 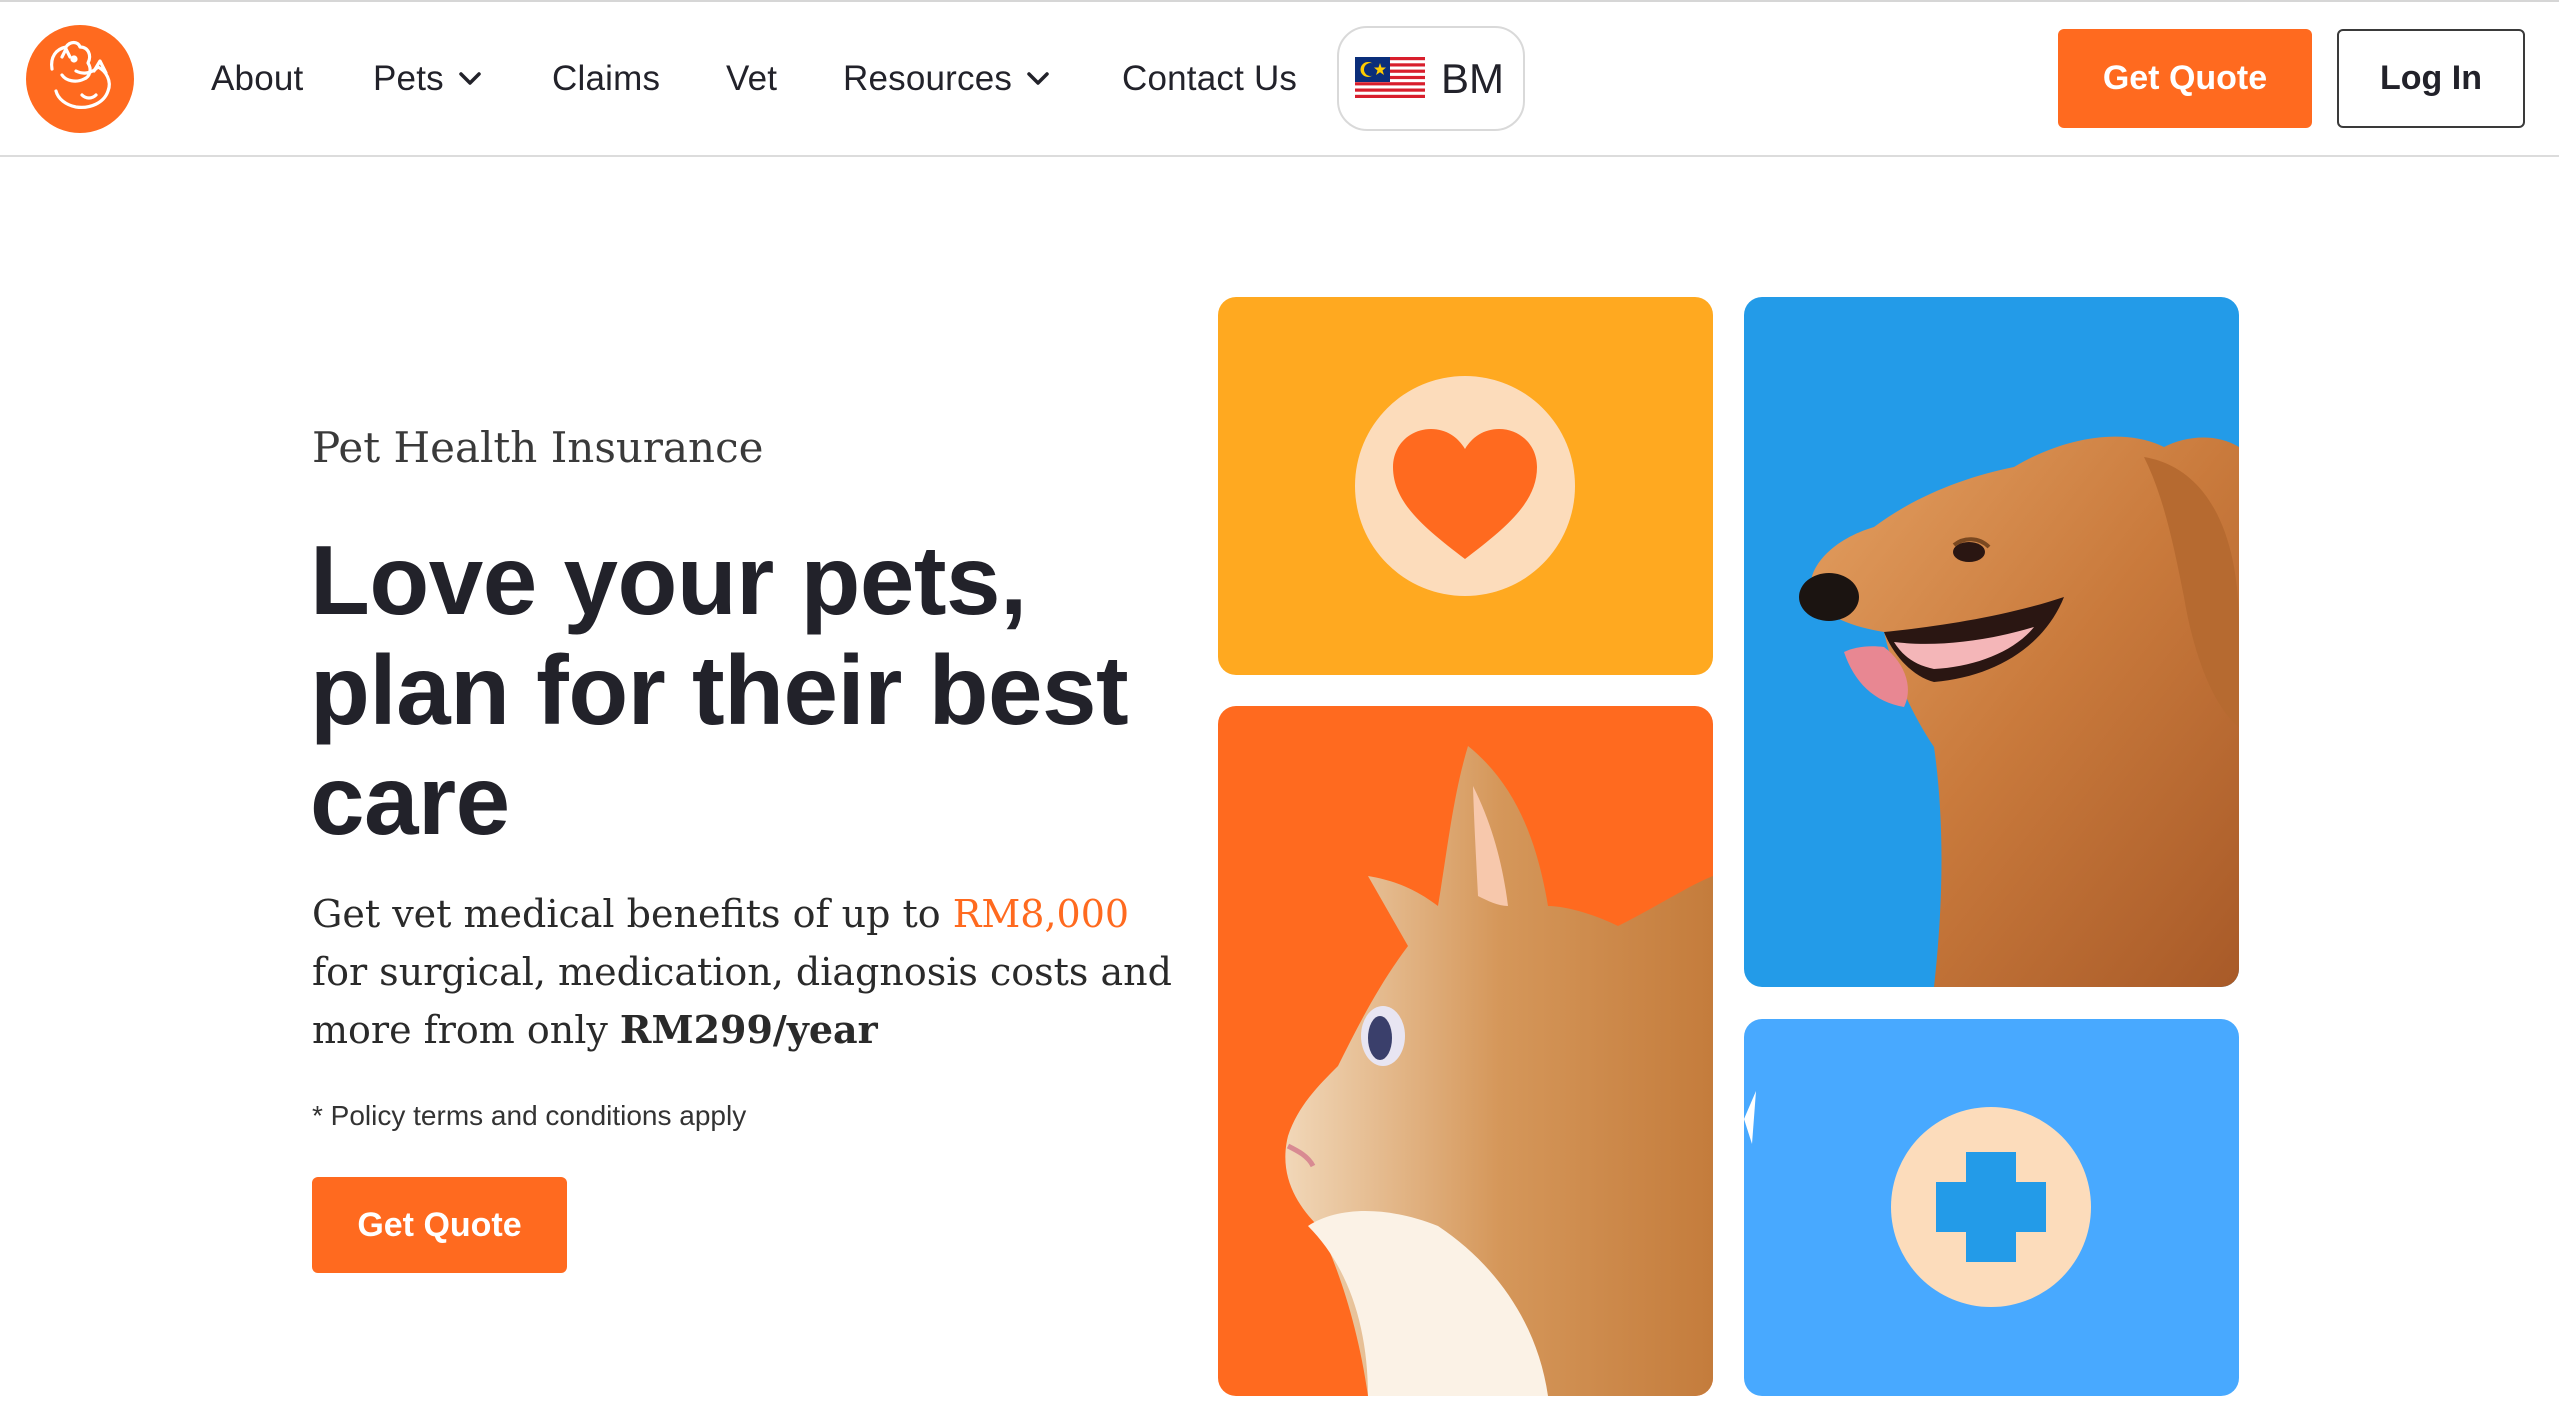 What do you see at coordinates (1041, 914) in the screenshot?
I see `benefit-amount: RM8,000` at bounding box center [1041, 914].